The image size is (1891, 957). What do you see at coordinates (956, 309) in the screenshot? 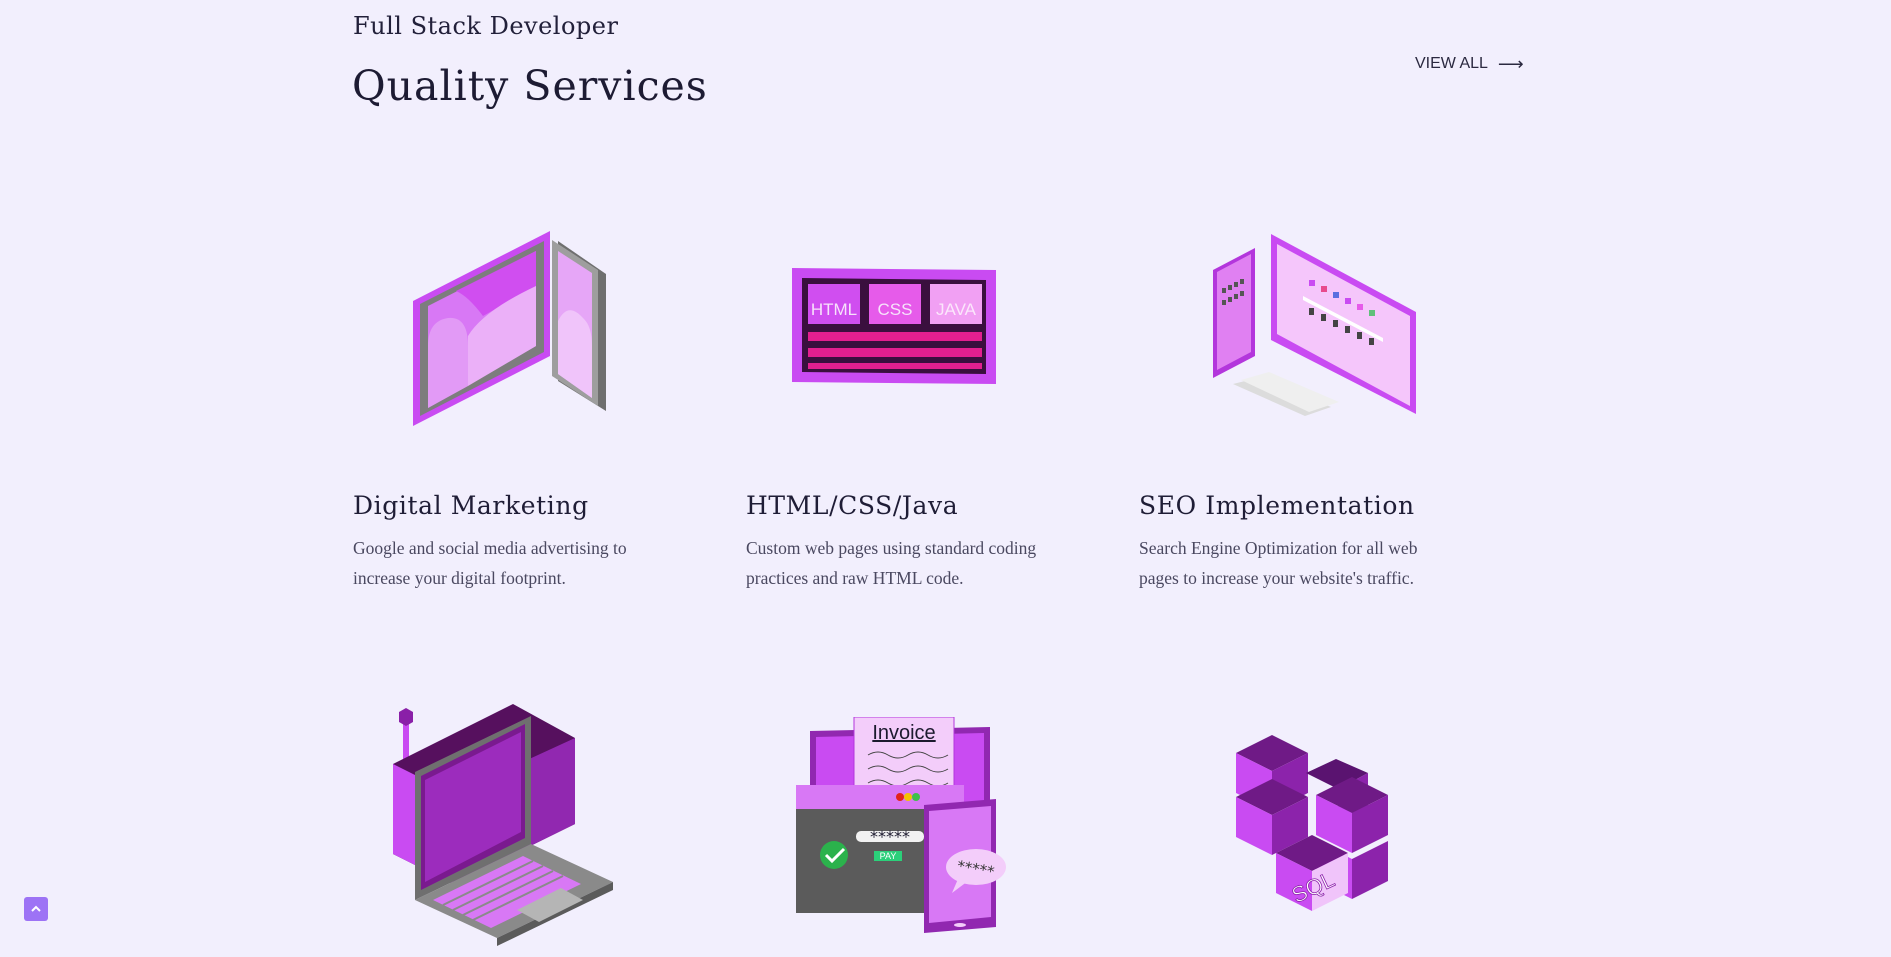
I see `art-label-java: JAVA` at bounding box center [956, 309].